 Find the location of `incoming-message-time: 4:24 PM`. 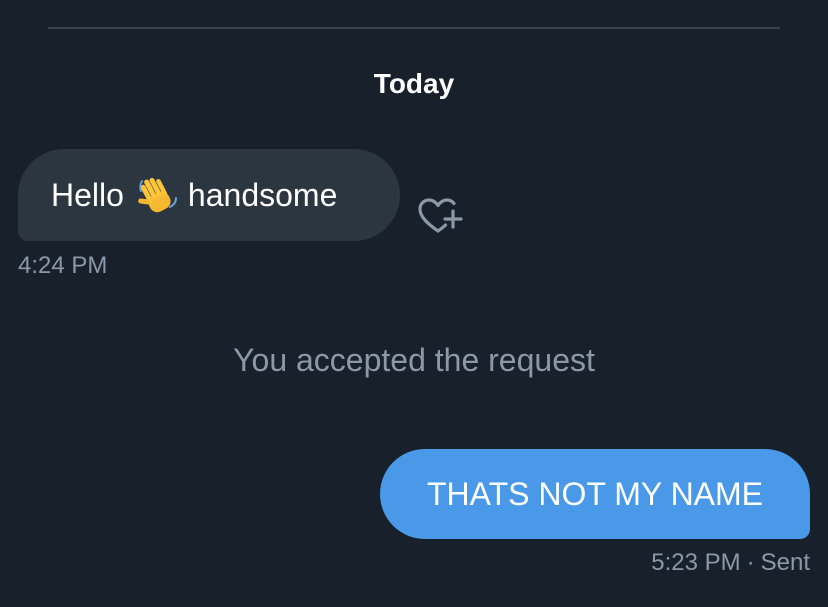

incoming-message-time: 4:24 PM is located at coordinates (63, 265).